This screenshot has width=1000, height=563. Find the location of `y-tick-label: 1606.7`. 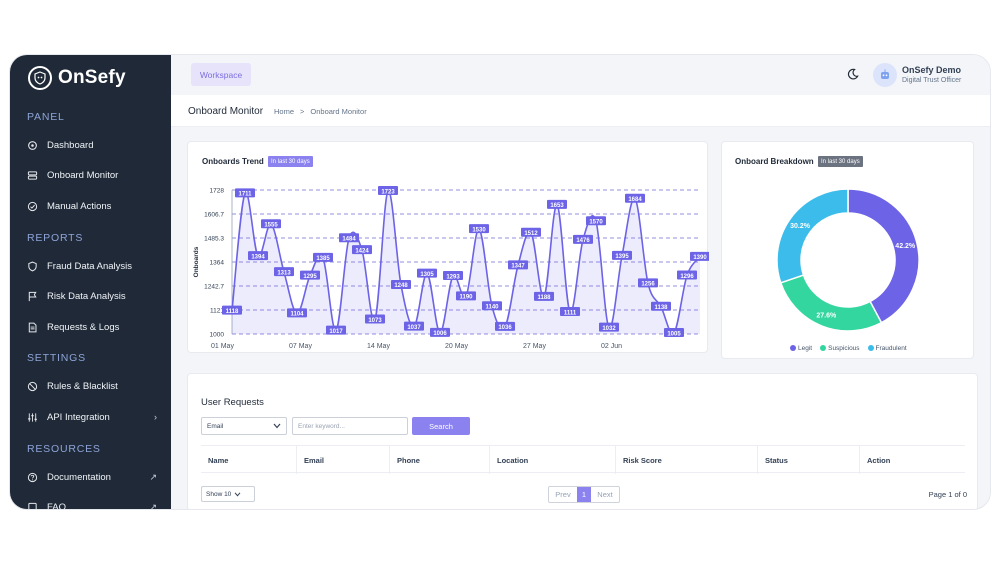

y-tick-label: 1606.7 is located at coordinates (214, 214).